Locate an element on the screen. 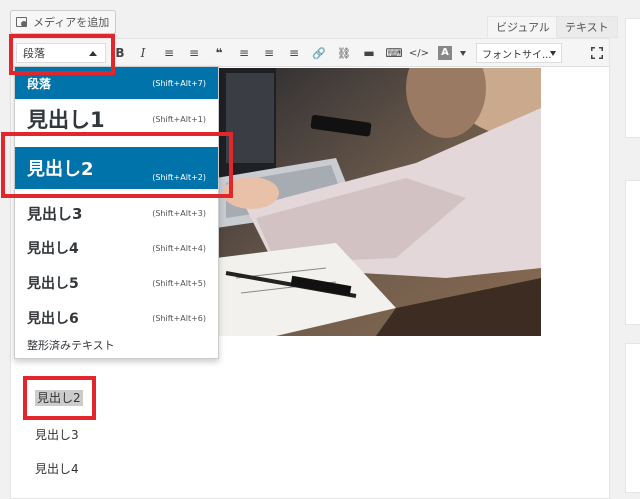  menu-item-label: 見出し5 is located at coordinates (53, 284).